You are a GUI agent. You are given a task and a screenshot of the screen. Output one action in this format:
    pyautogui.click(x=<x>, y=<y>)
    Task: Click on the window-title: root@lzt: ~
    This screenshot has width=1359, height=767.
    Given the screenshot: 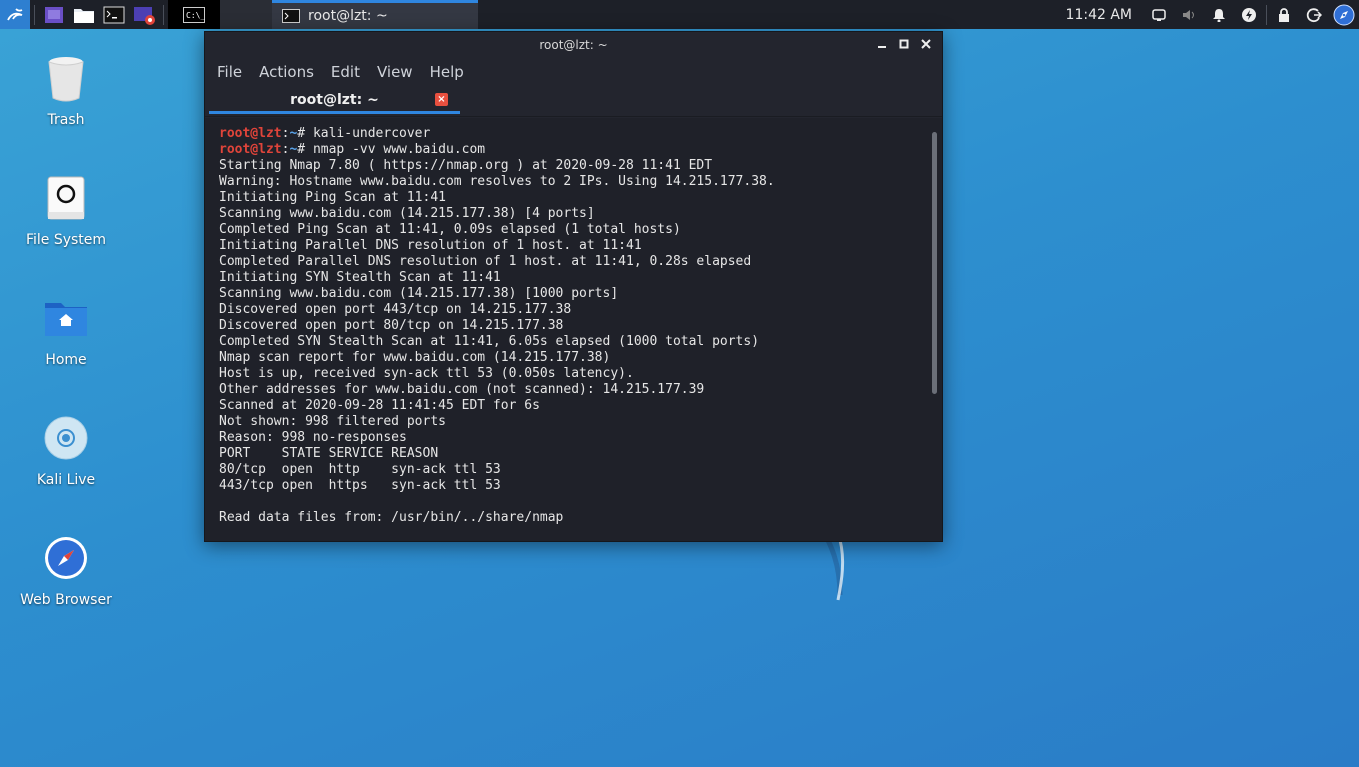 What is the action you would take?
    pyautogui.click(x=573, y=45)
    